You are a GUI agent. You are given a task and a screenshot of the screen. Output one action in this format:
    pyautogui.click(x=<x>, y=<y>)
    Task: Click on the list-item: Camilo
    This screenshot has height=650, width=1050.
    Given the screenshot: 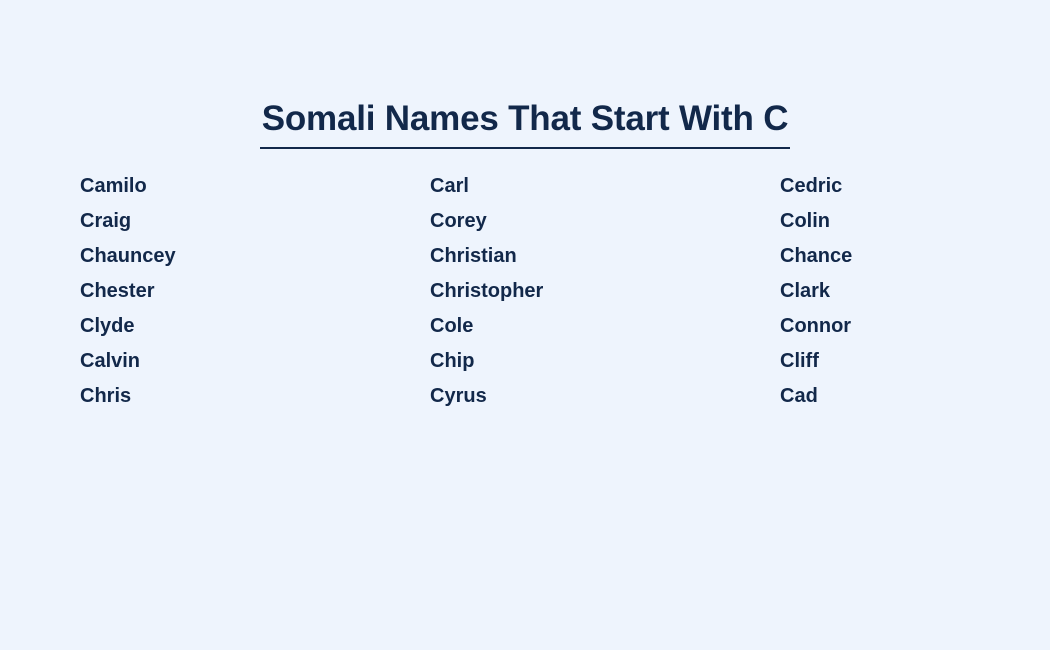 What is the action you would take?
    pyautogui.click(x=113, y=186)
    